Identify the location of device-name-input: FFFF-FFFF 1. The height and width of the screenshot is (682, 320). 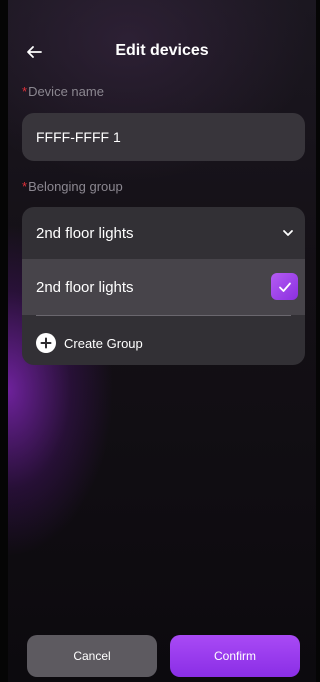
(163, 137).